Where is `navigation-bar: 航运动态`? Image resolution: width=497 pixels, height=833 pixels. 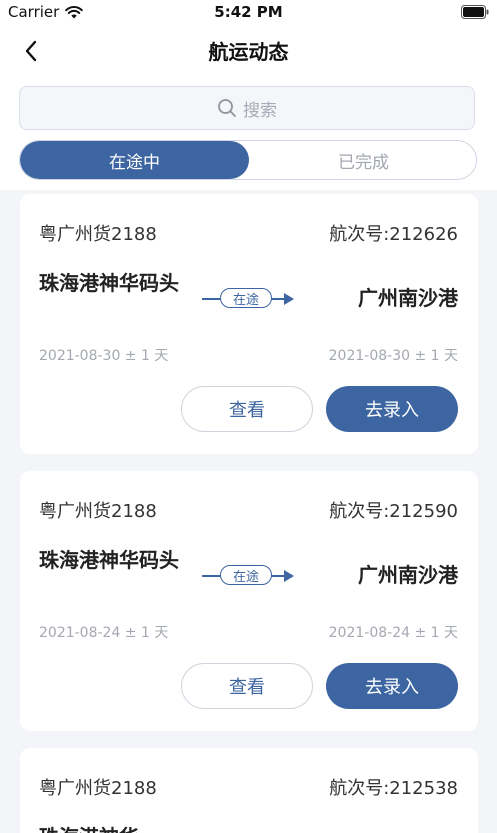 navigation-bar: 航运动态 is located at coordinates (248, 51).